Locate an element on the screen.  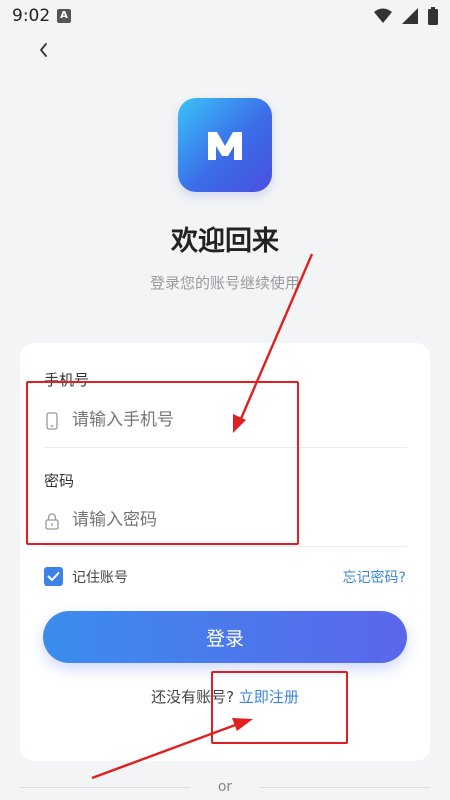
remember-checkbox is located at coordinates (53, 576).